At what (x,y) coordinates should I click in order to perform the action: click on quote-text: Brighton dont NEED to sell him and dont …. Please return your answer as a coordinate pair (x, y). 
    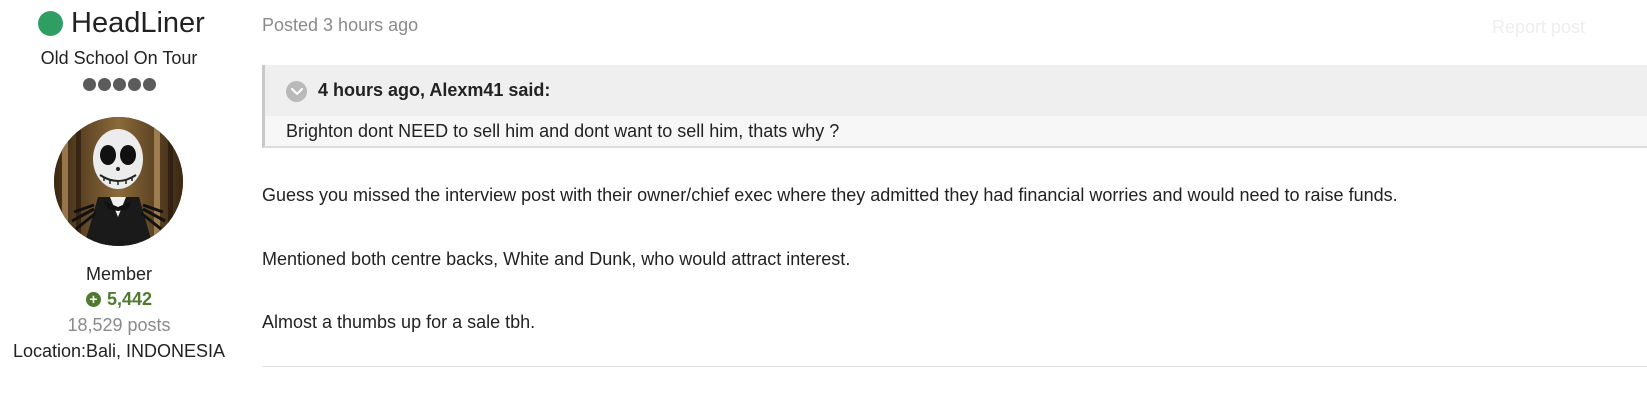
    Looking at the image, I should click on (563, 131).